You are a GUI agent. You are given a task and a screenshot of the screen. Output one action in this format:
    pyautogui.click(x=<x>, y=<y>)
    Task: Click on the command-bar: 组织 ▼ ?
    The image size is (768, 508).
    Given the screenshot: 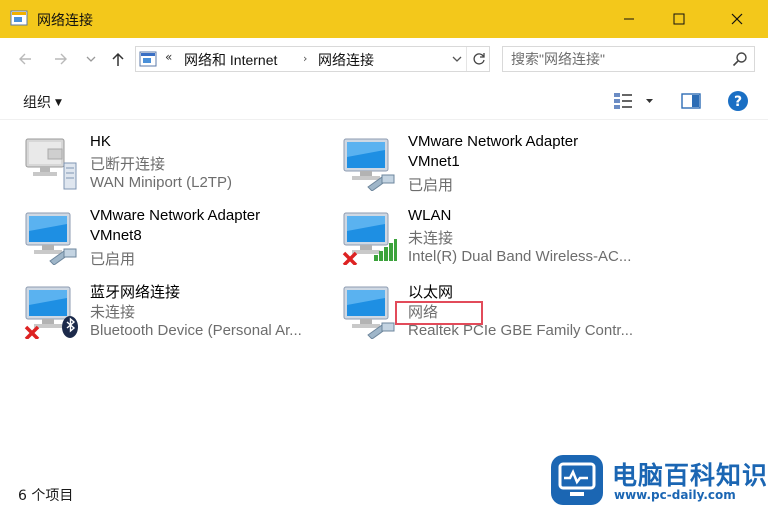 What is the action you would take?
    pyautogui.click(x=384, y=101)
    